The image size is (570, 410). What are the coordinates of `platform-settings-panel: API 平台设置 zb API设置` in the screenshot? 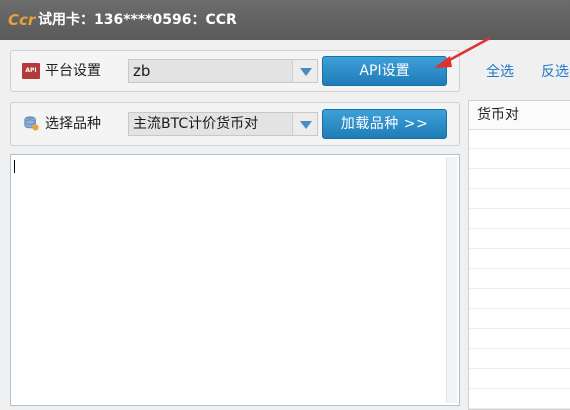 It's located at (235, 71).